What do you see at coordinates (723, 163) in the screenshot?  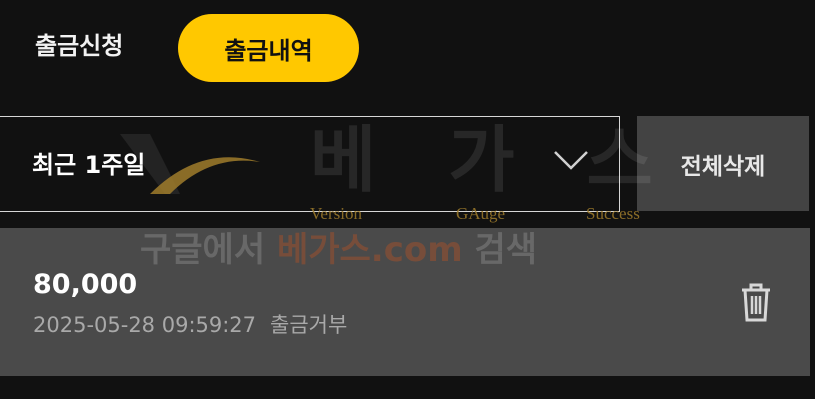 I see `delete-all-button: 전체삭제` at bounding box center [723, 163].